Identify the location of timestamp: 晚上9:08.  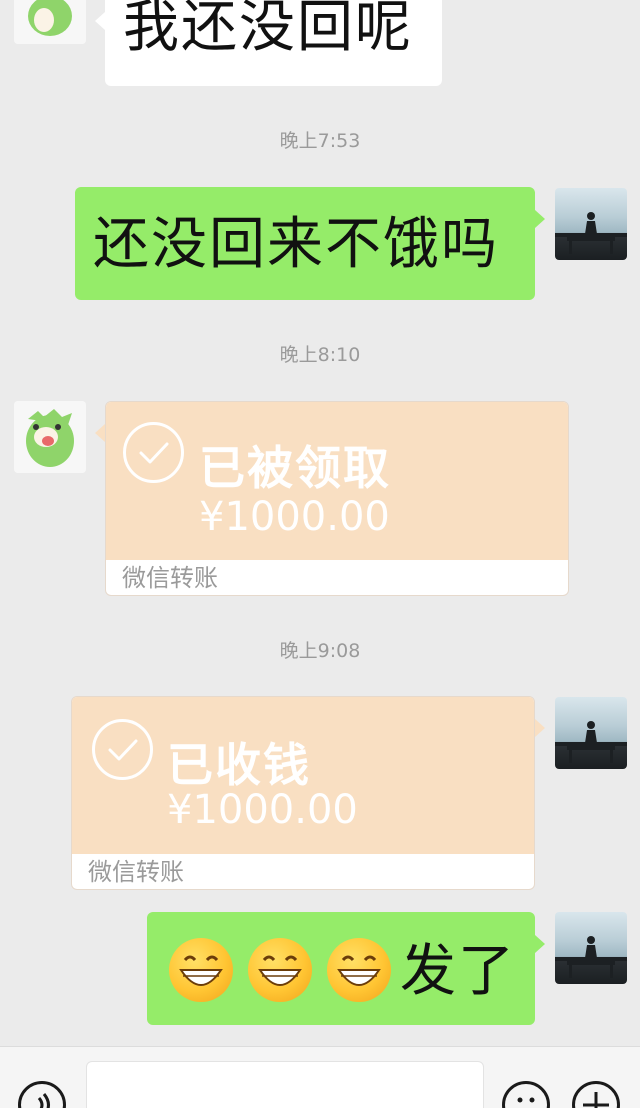
(320, 651).